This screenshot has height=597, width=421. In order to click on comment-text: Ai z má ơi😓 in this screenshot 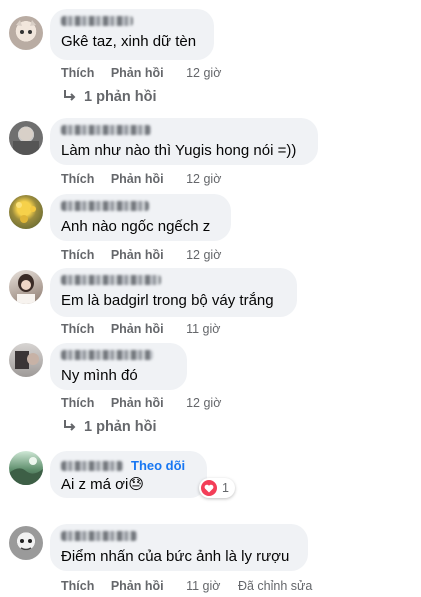, I will do `click(102, 484)`.